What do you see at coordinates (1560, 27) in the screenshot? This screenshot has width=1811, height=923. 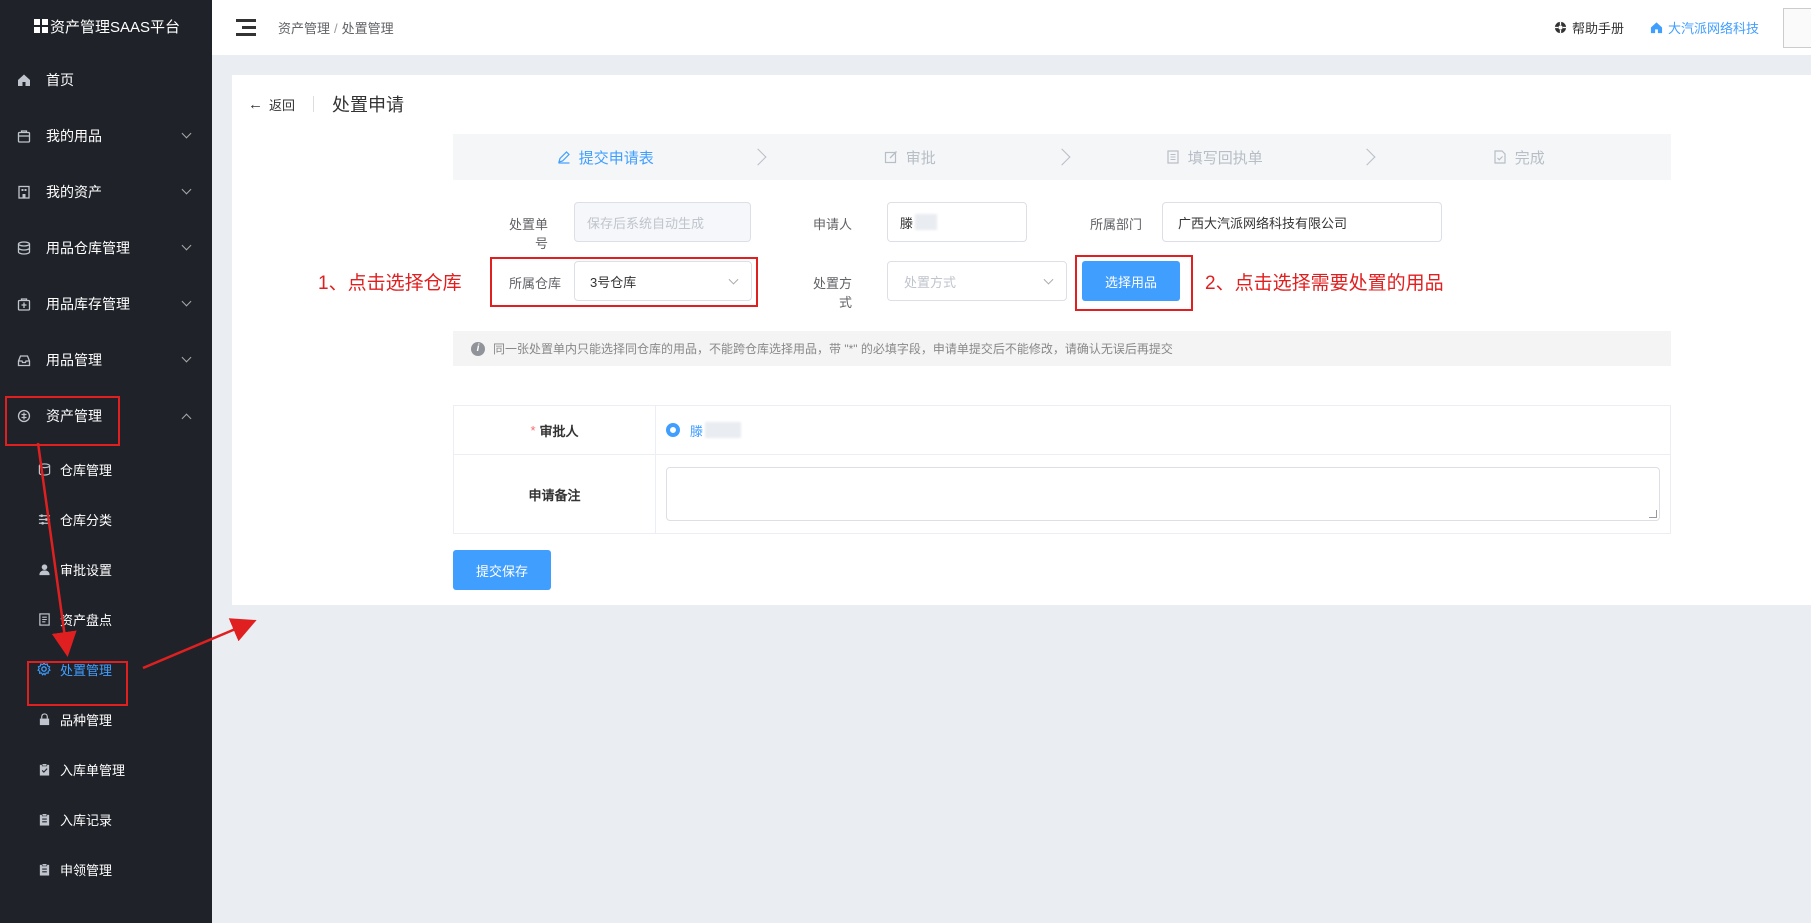 I see `help-icon` at bounding box center [1560, 27].